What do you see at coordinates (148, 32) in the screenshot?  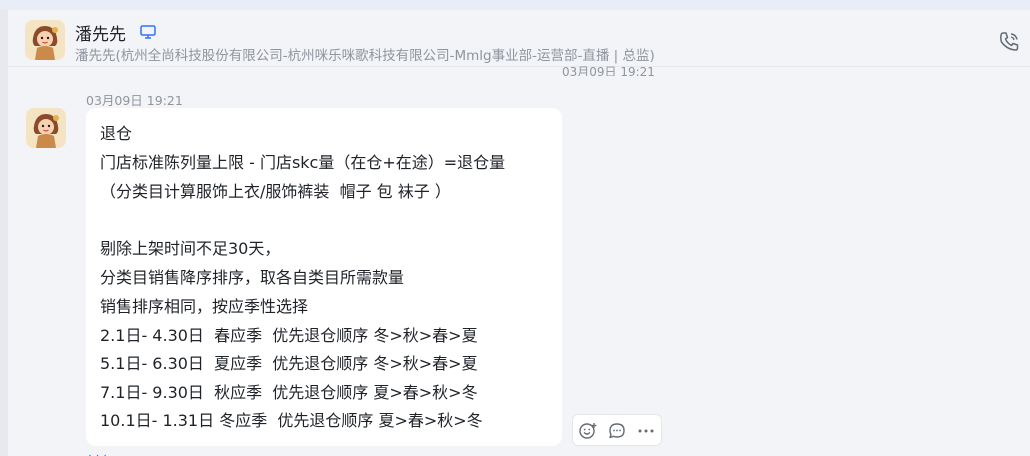 I see `desktop-icon` at bounding box center [148, 32].